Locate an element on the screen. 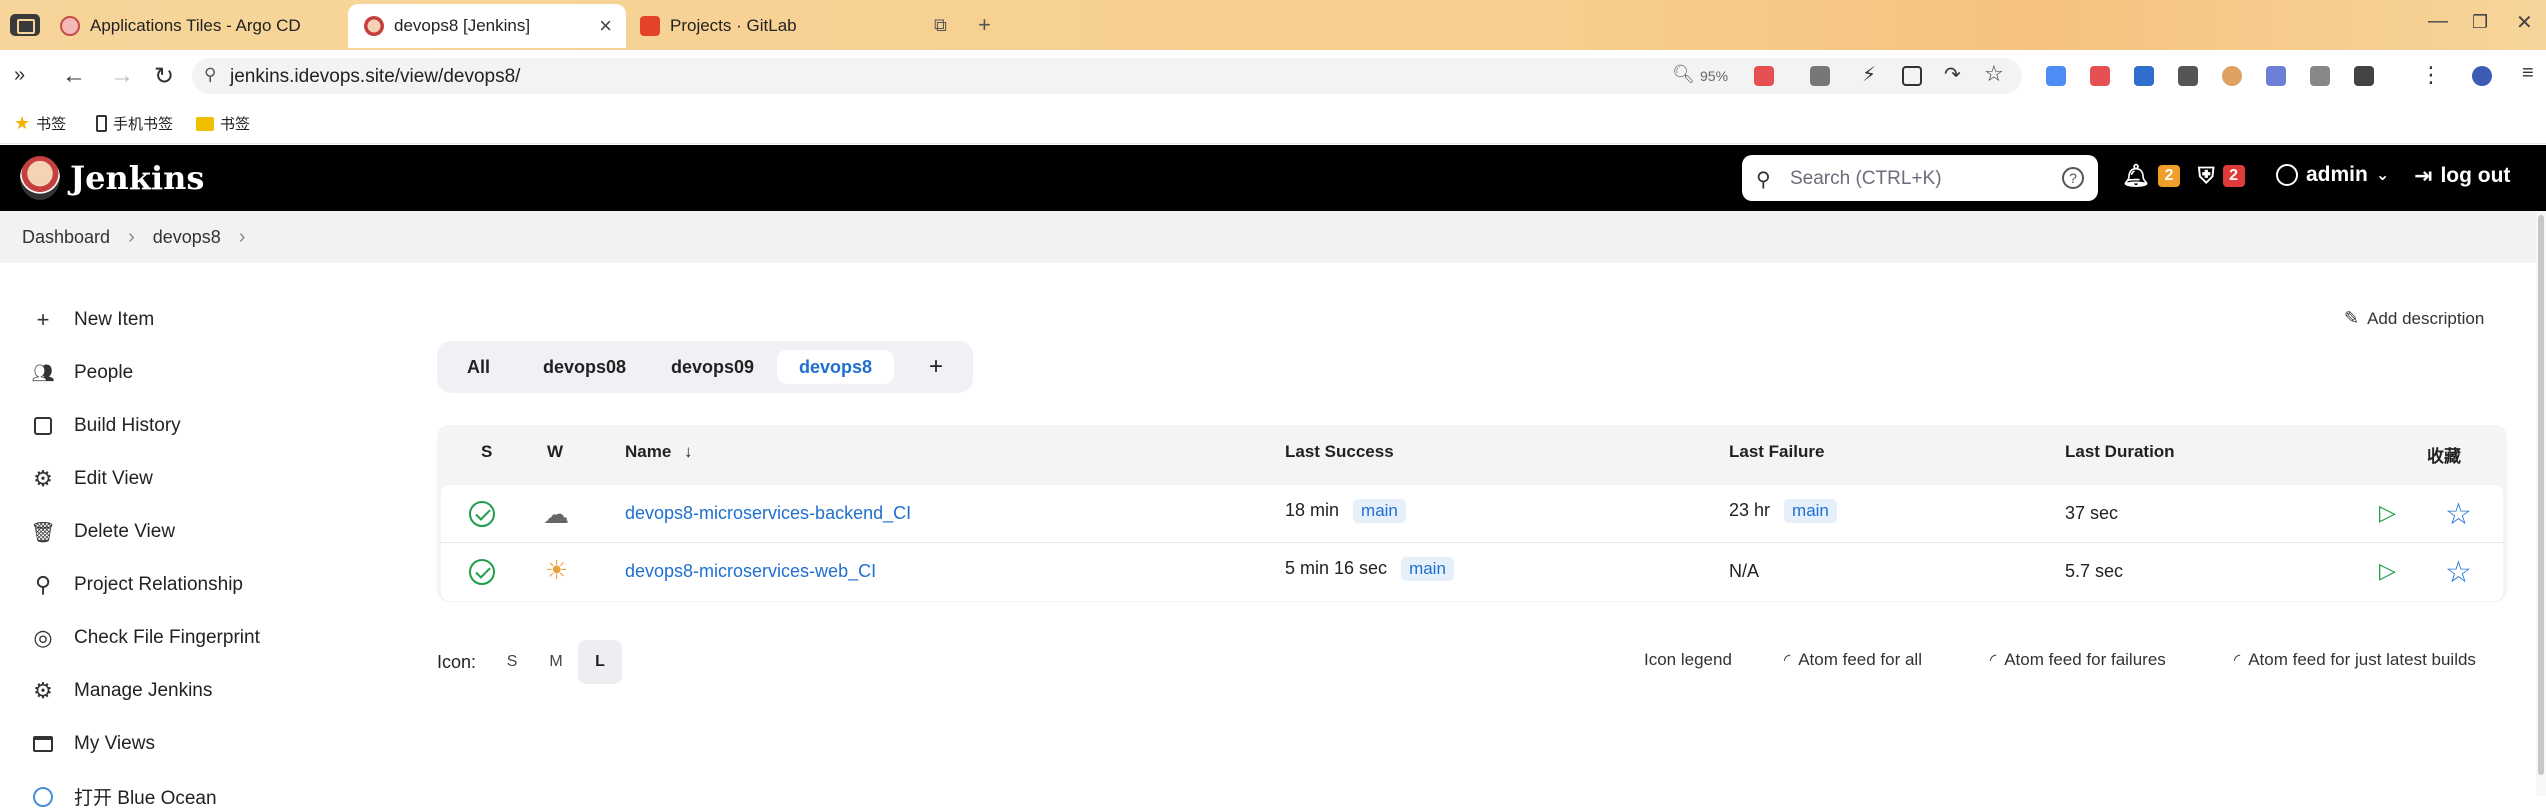 The width and height of the screenshot is (2546, 810). bookmark-item: ★ 书签 is located at coordinates (40, 123).